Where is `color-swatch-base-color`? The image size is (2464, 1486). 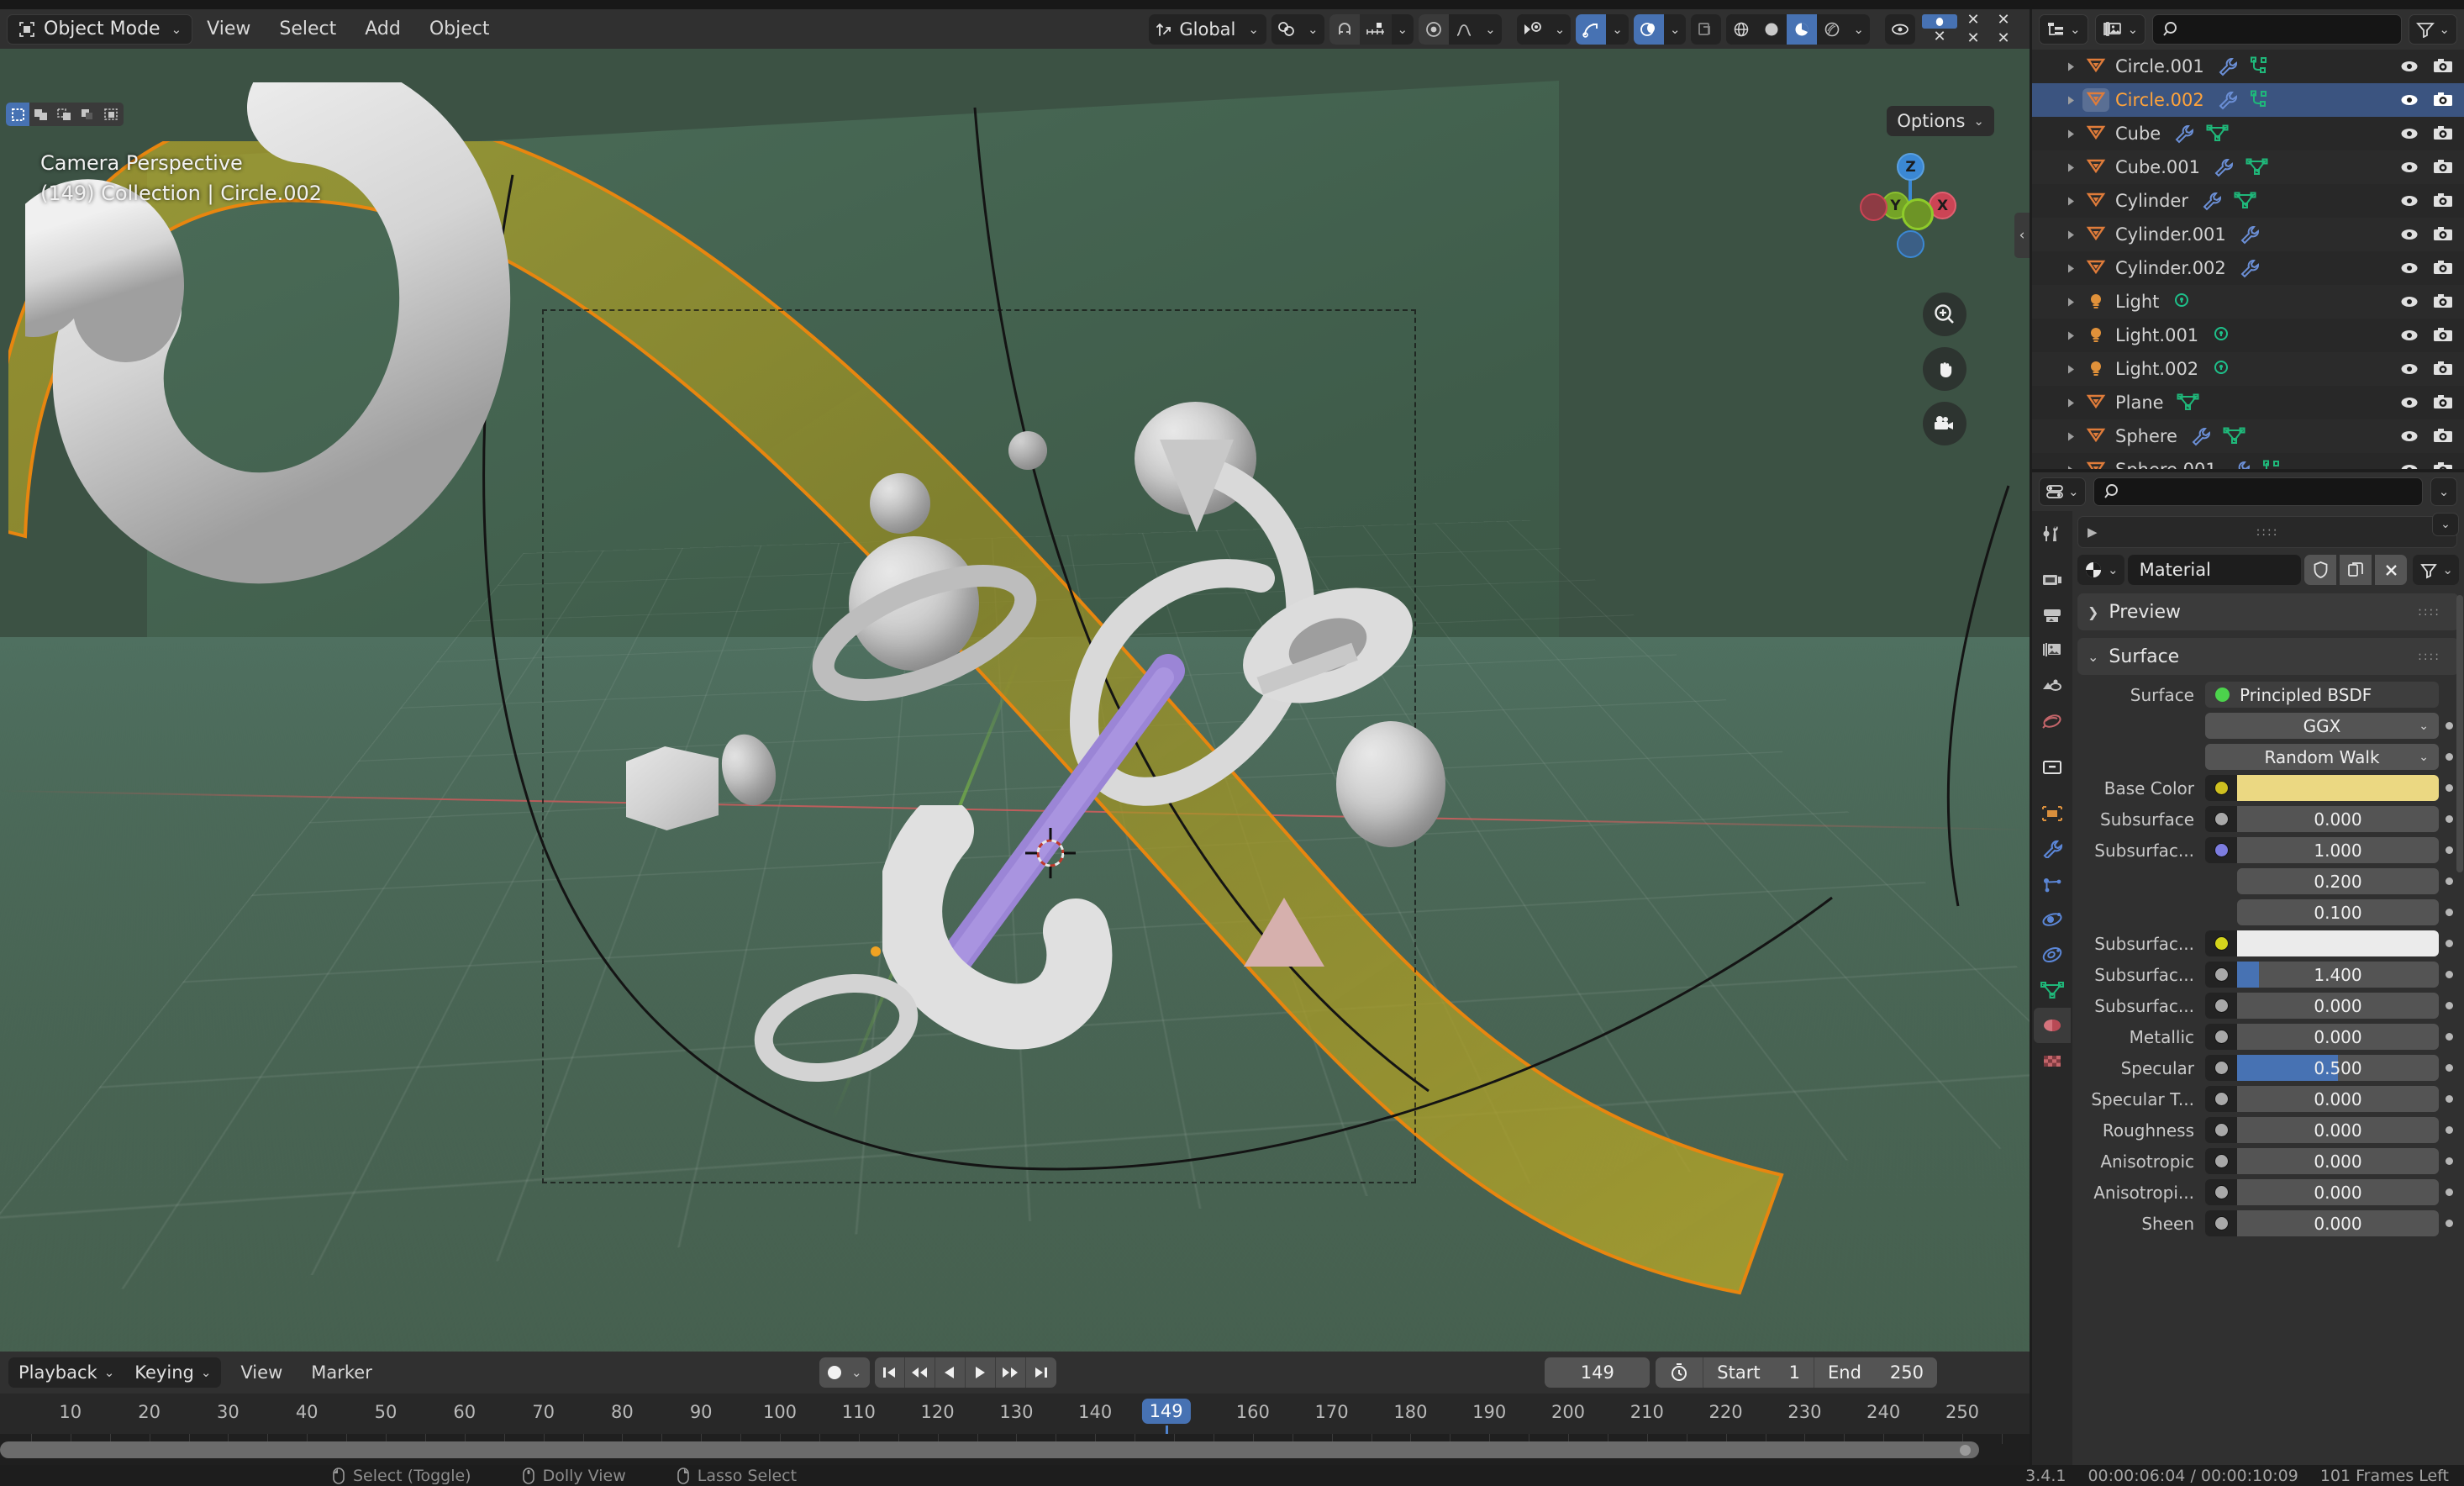 color-swatch-base-color is located at coordinates (2338, 788).